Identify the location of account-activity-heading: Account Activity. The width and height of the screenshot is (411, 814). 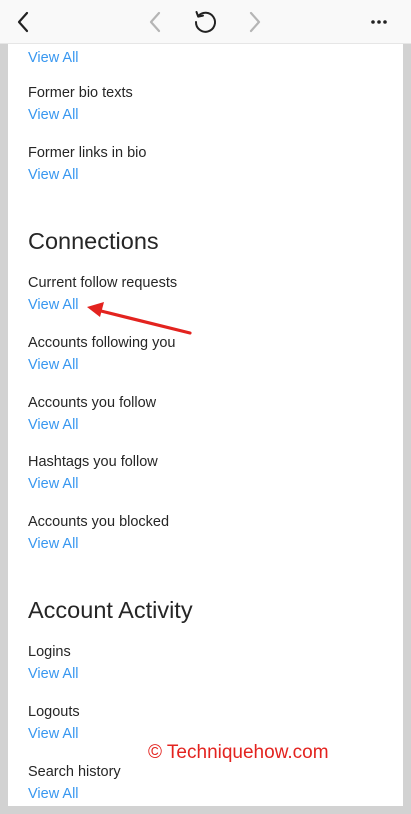
(110, 610).